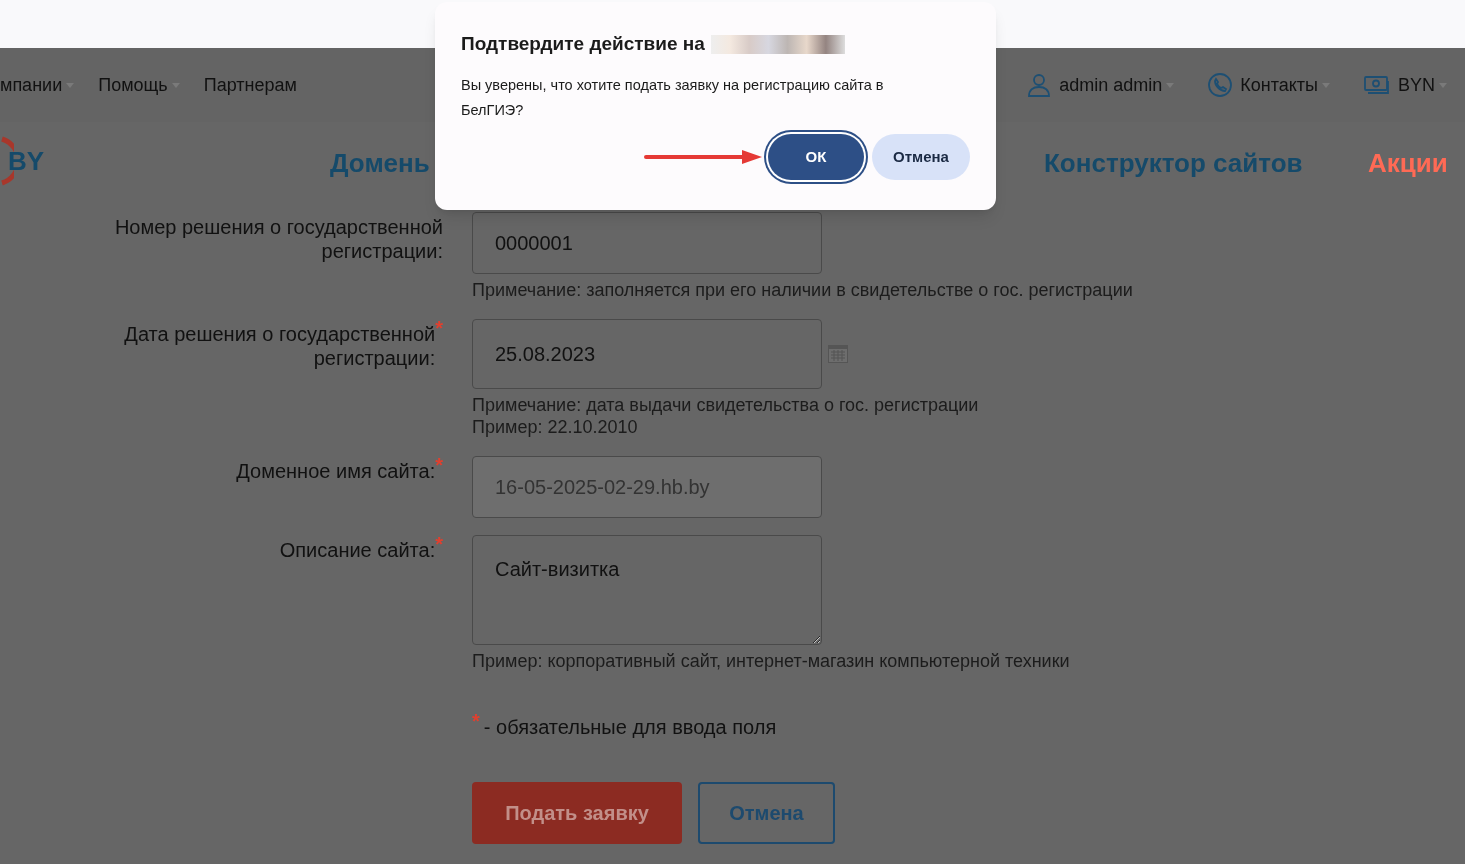 The image size is (1465, 864). Describe the element at coordinates (647, 243) in the screenshot. I see `input-field: 0000001` at that location.